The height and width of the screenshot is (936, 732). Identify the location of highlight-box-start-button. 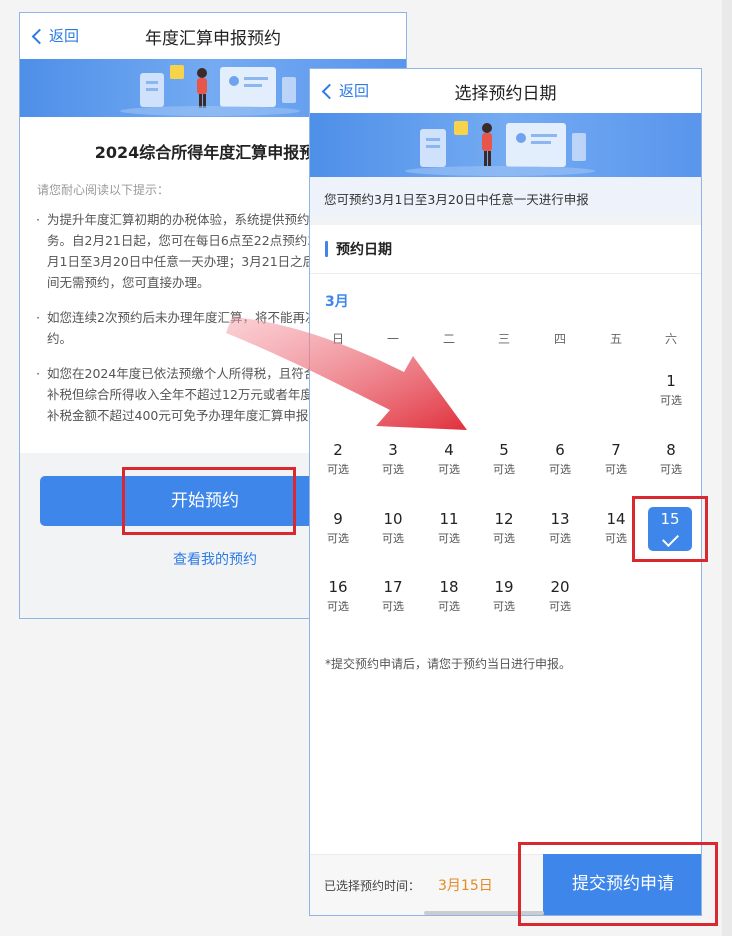
(209, 501).